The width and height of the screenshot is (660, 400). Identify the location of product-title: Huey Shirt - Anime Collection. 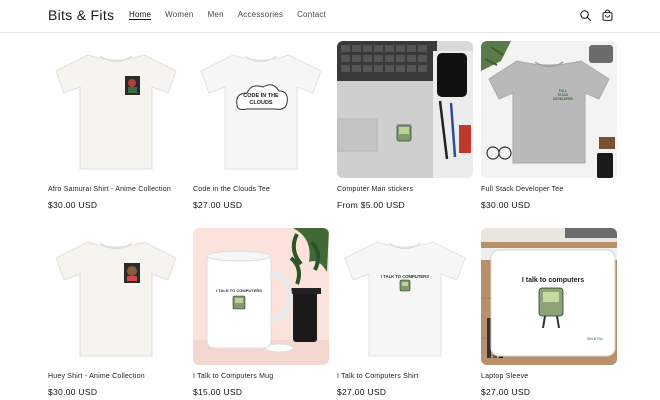
(128, 376).